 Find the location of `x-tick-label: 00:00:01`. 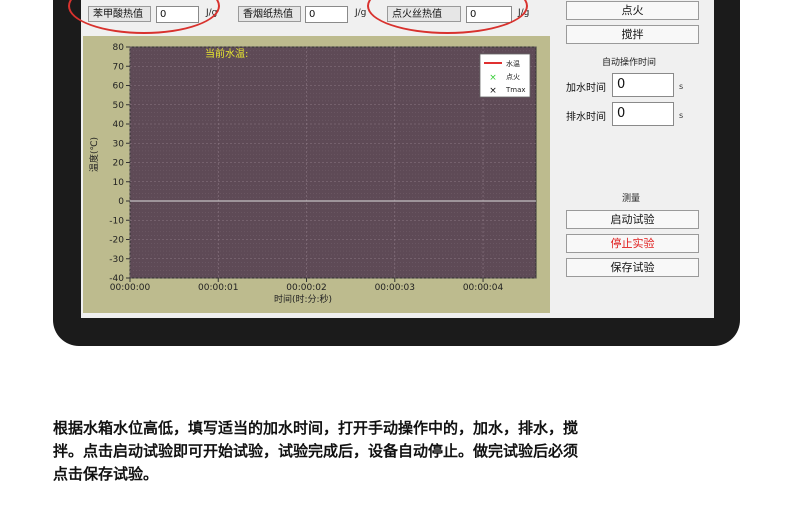

x-tick-label: 00:00:01 is located at coordinates (218, 288).